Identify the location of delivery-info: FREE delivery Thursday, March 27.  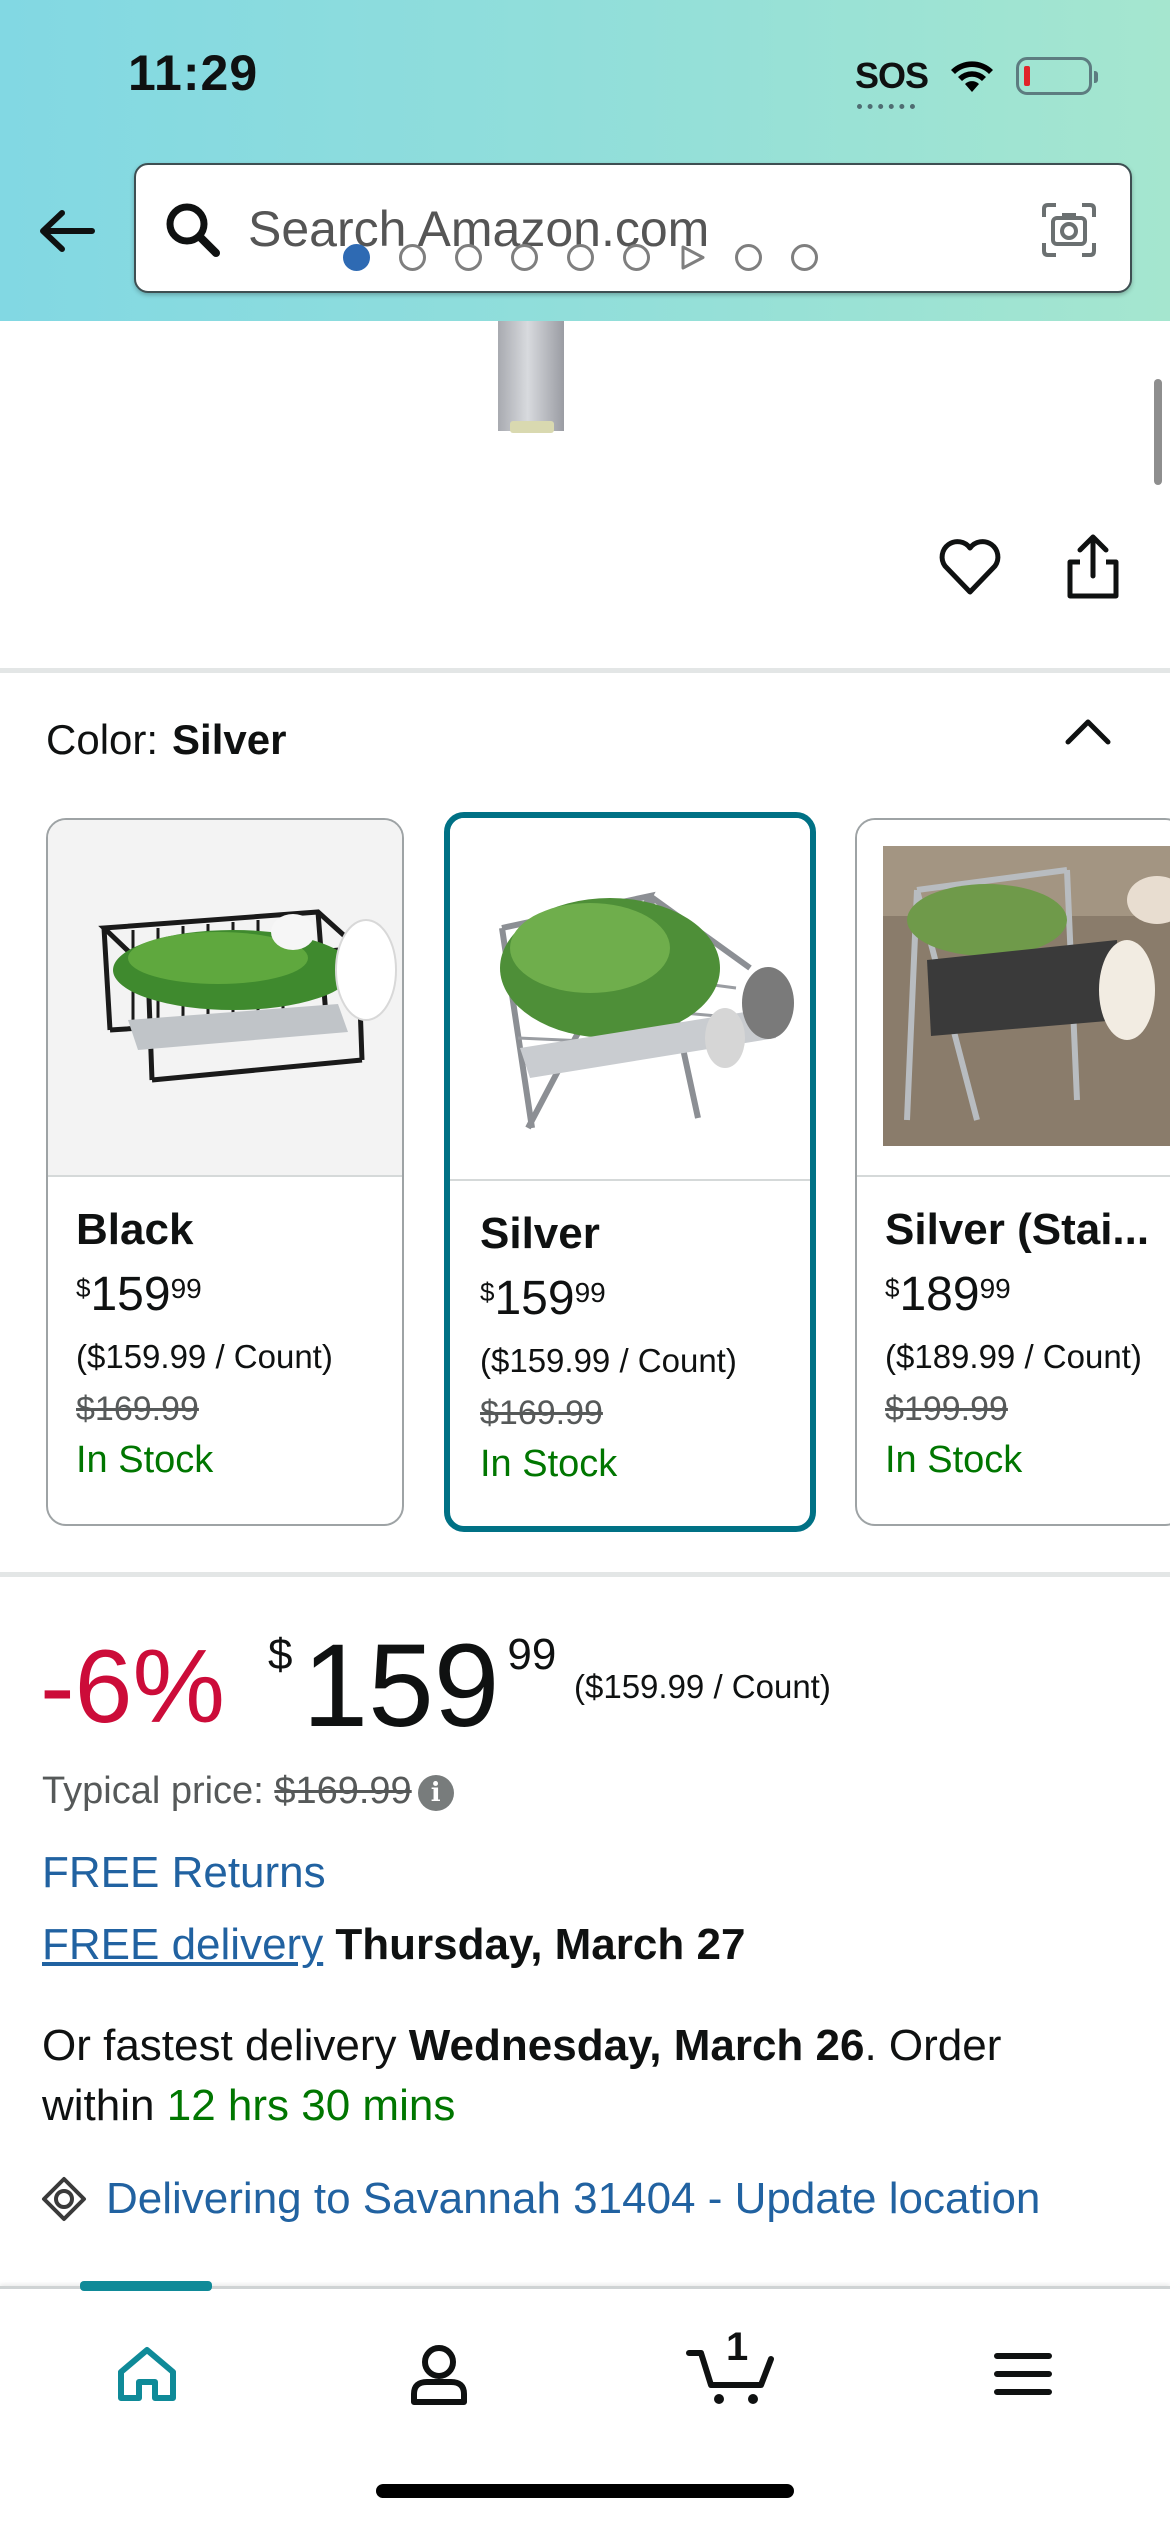
(393, 1945).